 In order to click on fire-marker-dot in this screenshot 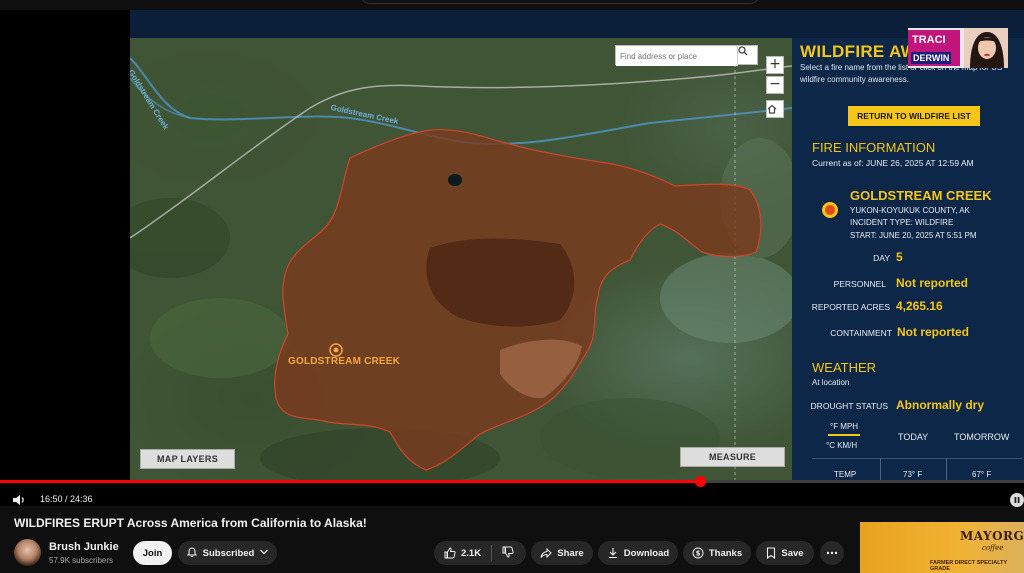, I will do `click(336, 350)`.